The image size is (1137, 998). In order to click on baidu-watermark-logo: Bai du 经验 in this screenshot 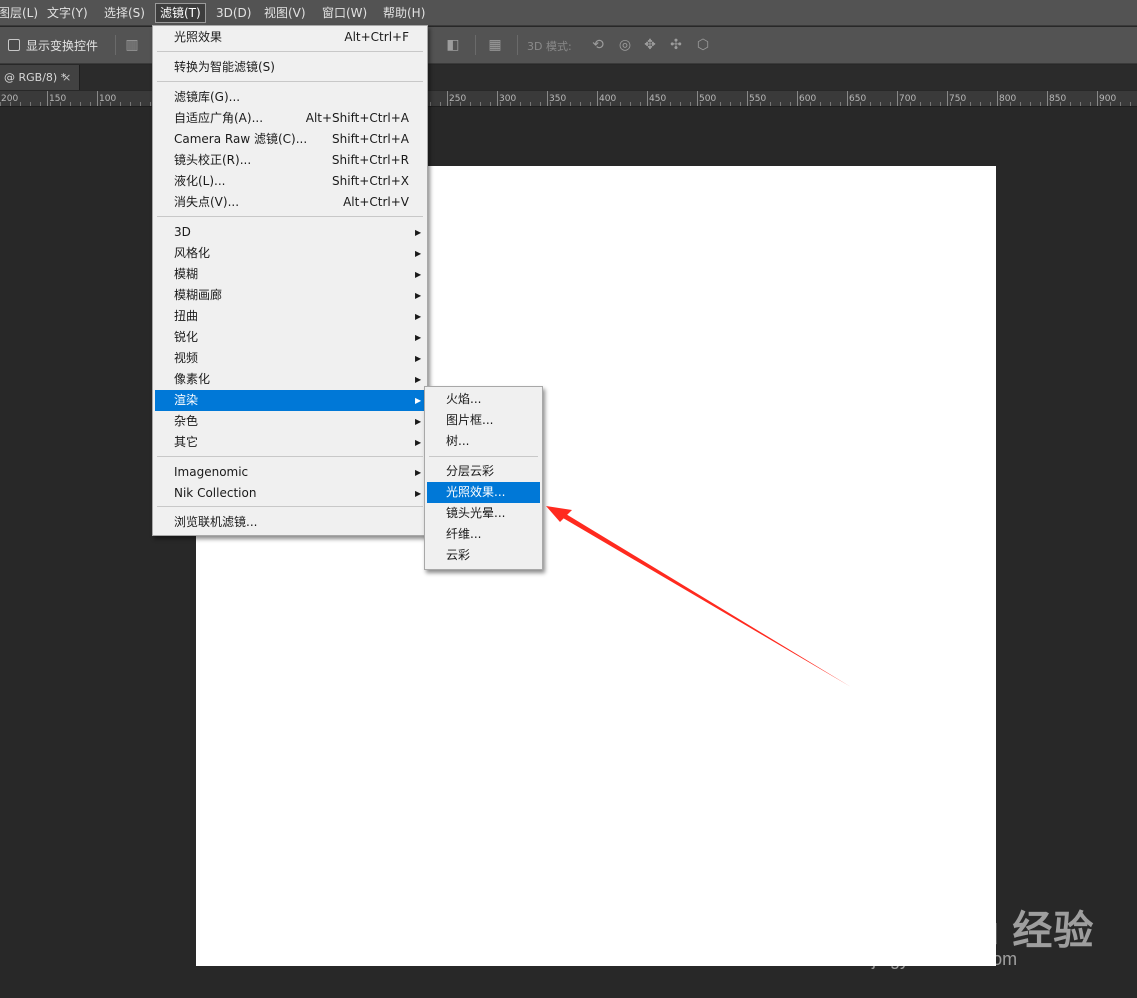, I will do `click(983, 931)`.